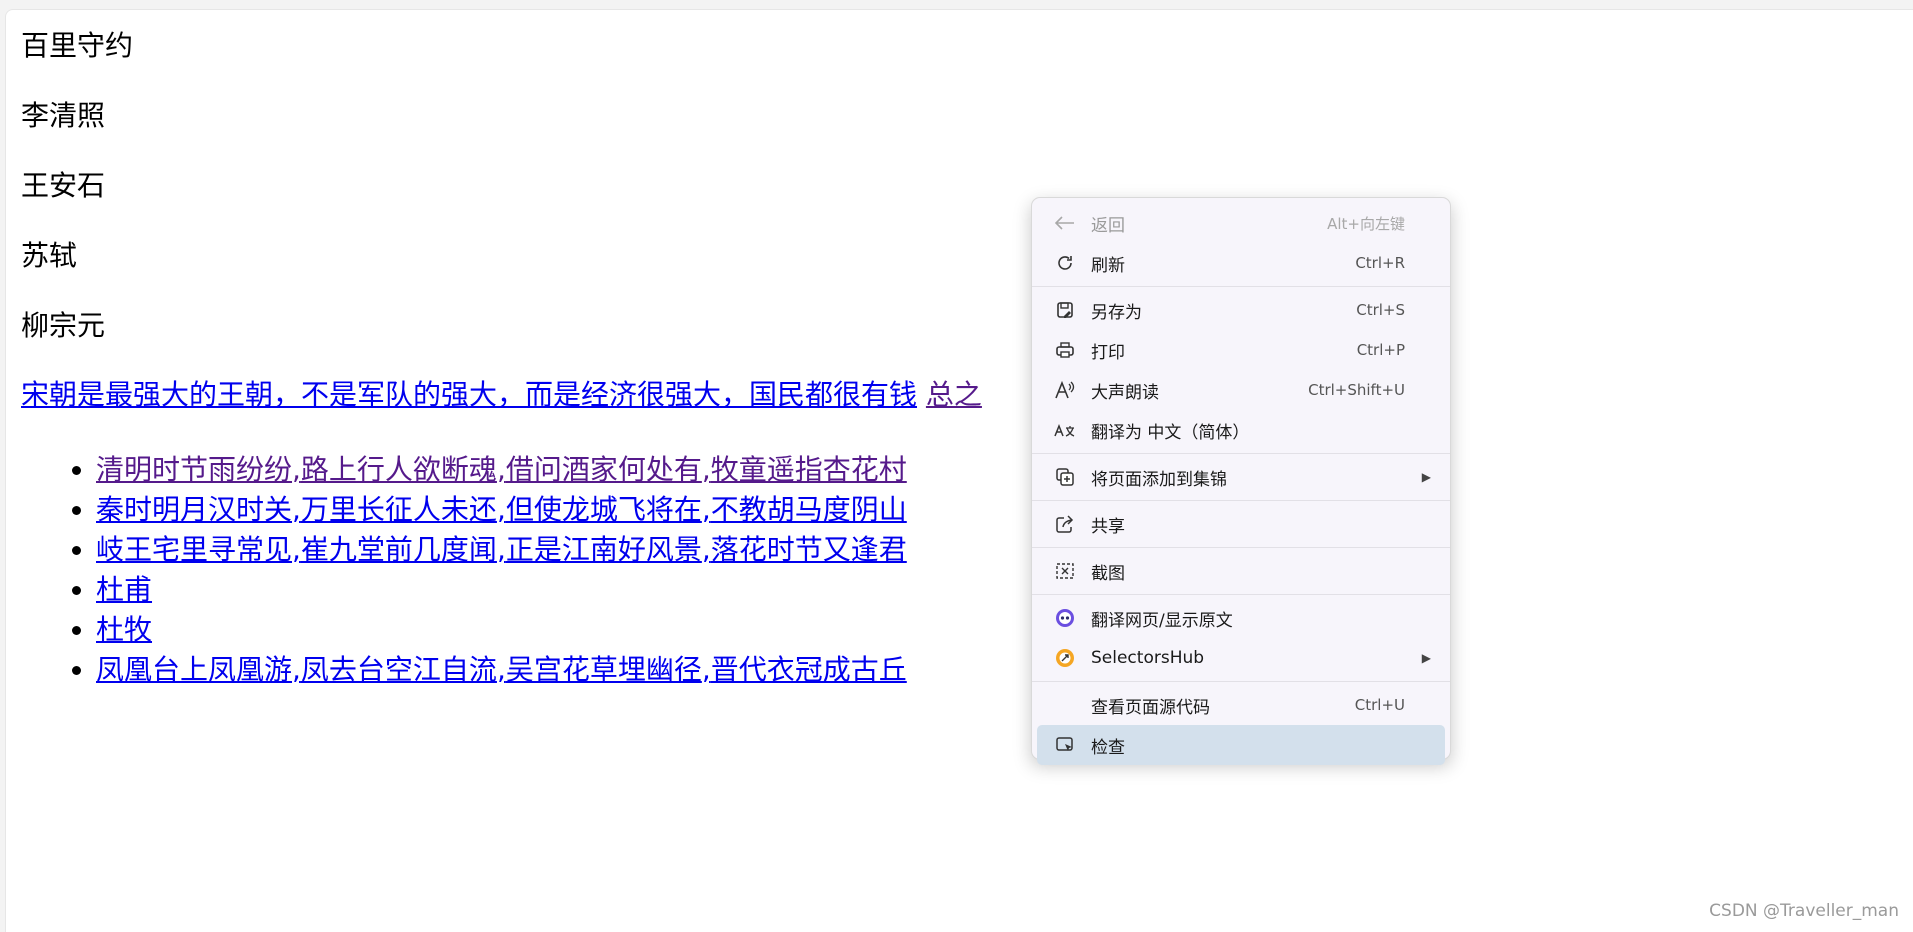  I want to click on menu-item-screenshot: 截图, so click(1241, 571).